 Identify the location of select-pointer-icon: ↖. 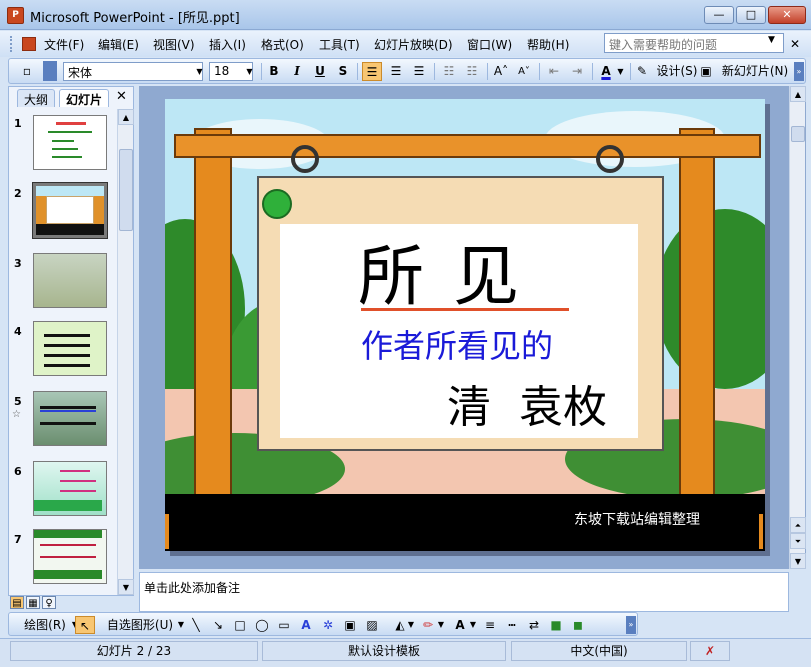
(85, 625).